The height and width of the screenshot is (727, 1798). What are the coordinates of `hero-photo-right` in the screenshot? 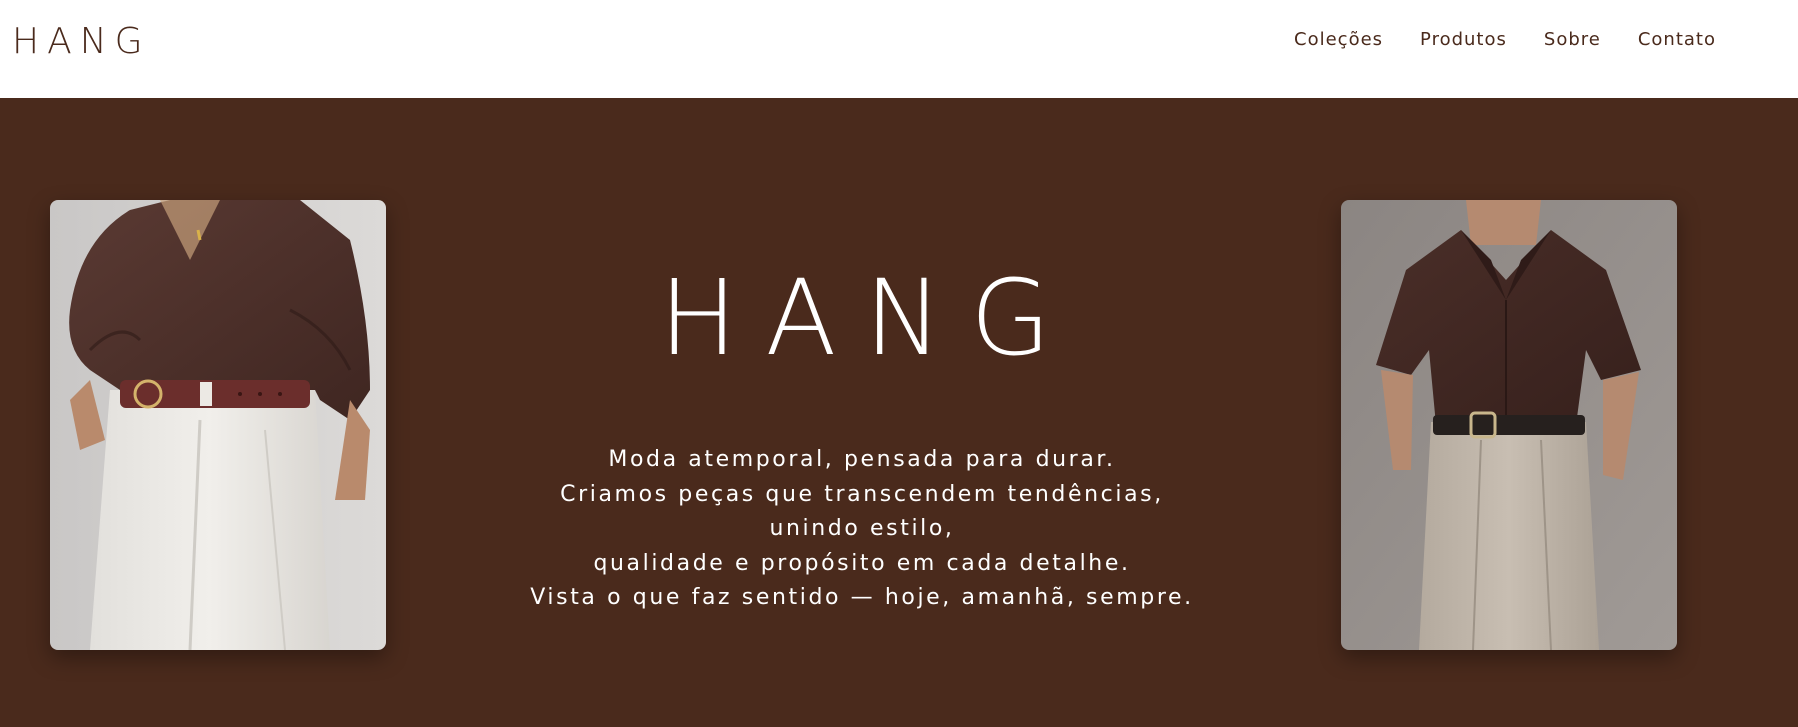 It's located at (1509, 425).